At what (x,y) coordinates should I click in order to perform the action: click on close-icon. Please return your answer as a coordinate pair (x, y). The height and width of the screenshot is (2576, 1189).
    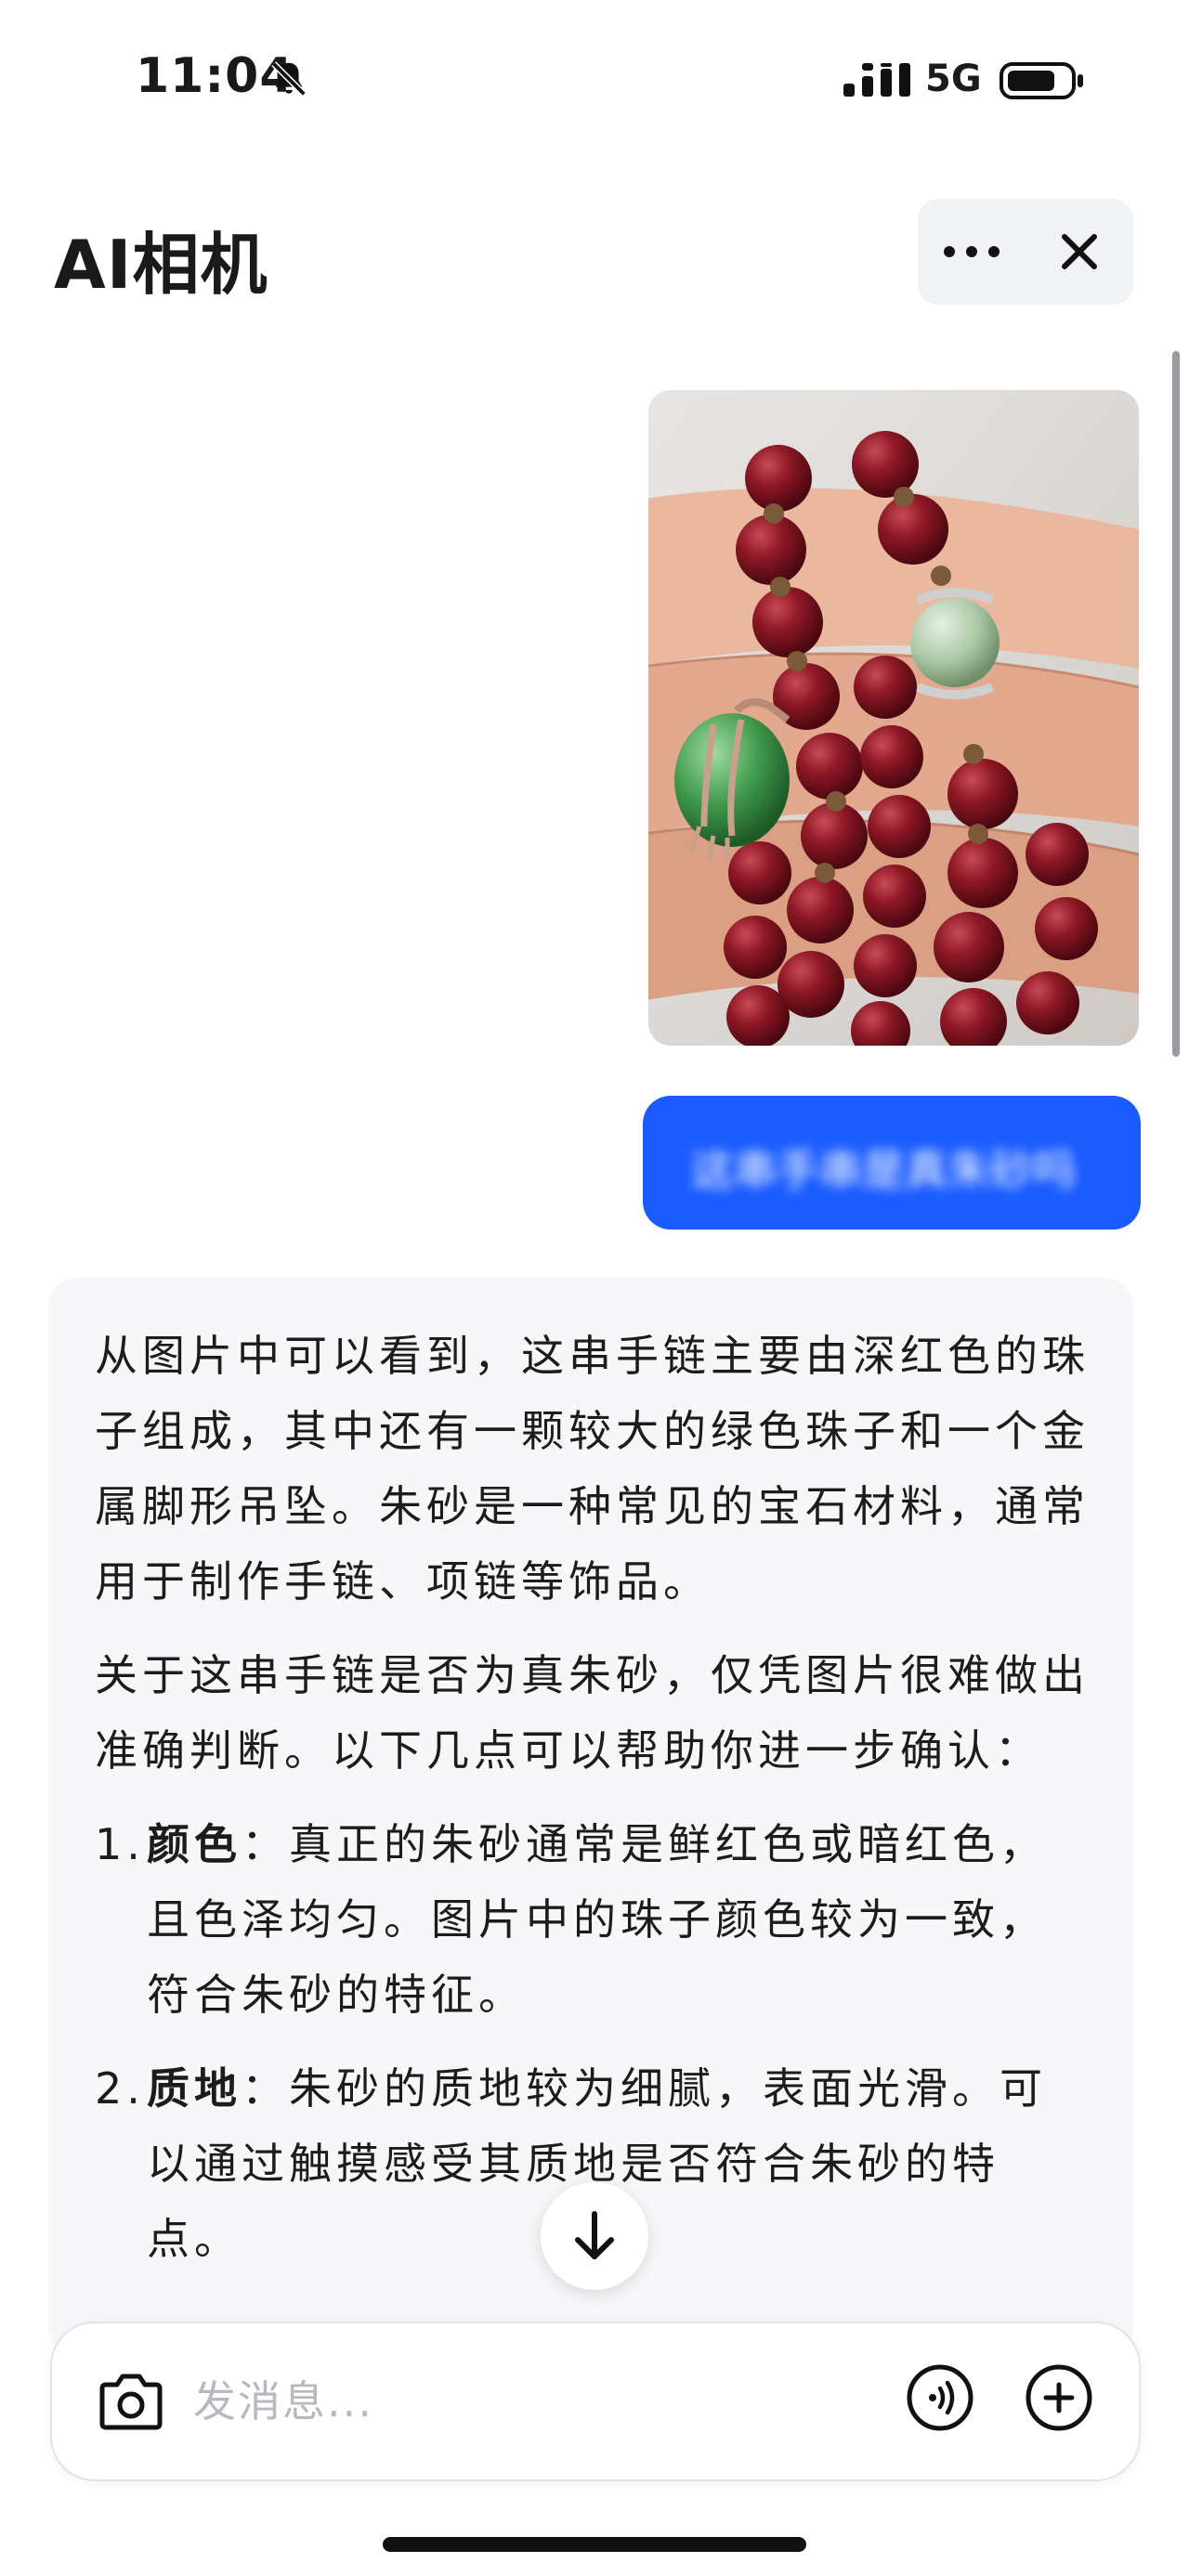
    Looking at the image, I should click on (1079, 252).